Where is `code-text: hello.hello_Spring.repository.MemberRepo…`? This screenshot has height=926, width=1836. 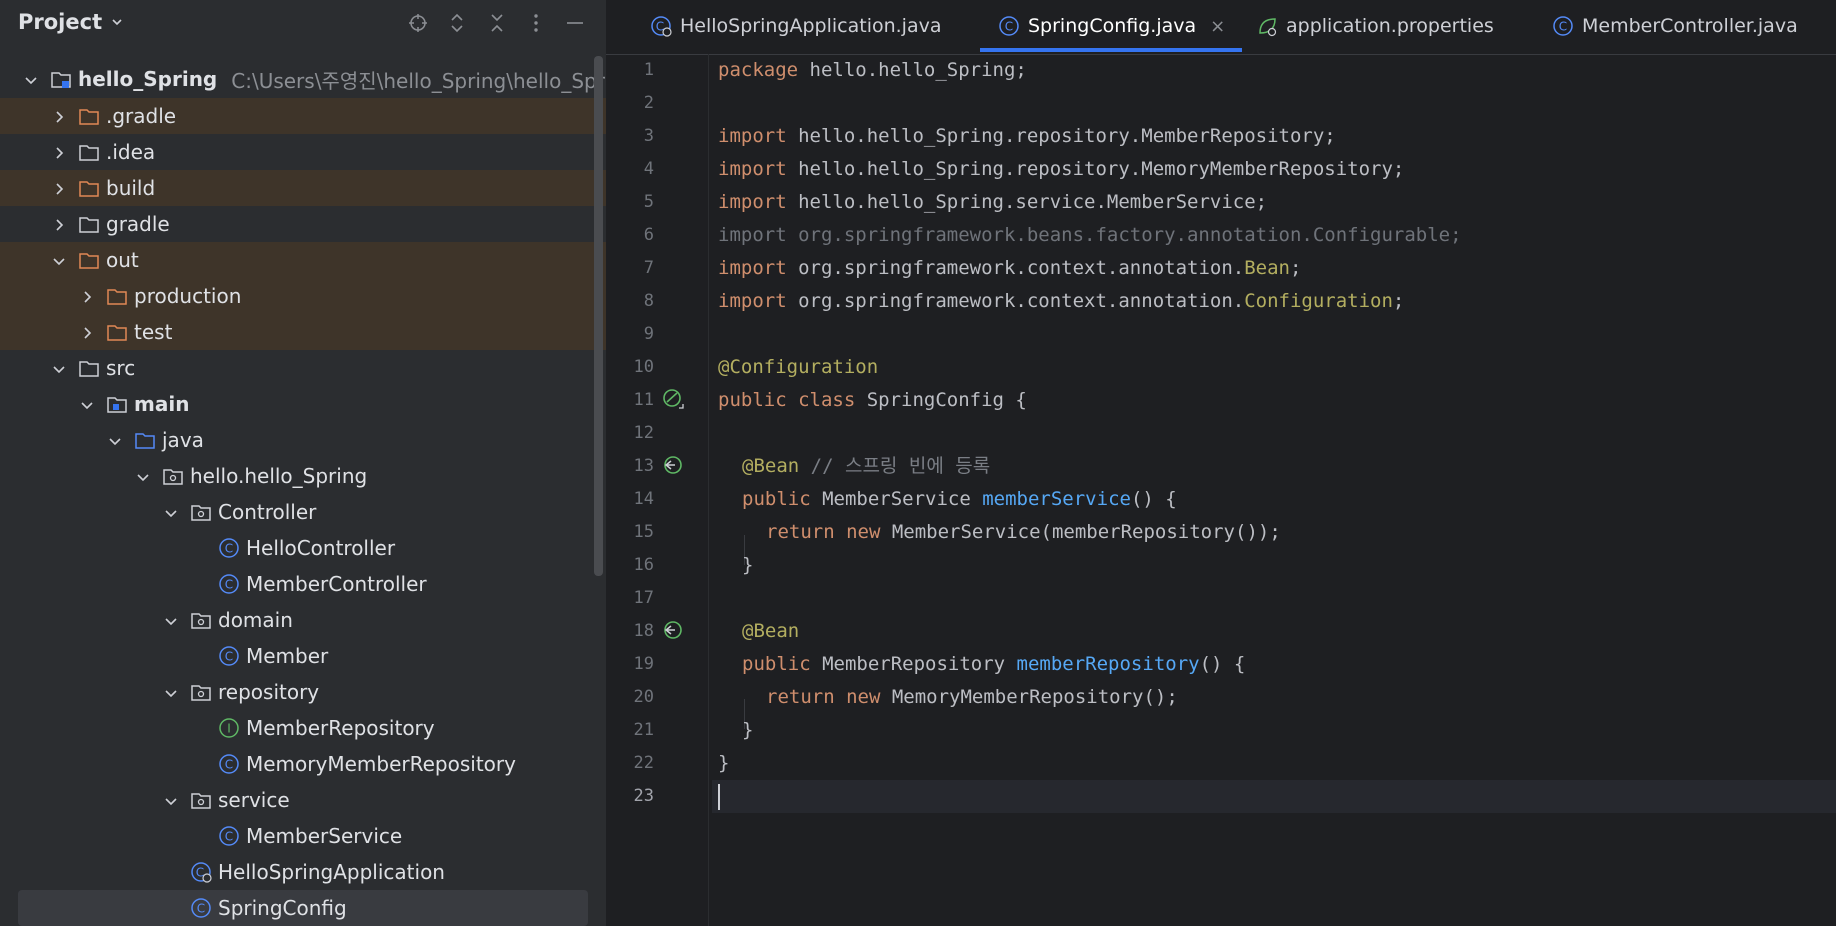 code-text: hello.hello_Spring.repository.MemberRepo… is located at coordinates (1061, 136).